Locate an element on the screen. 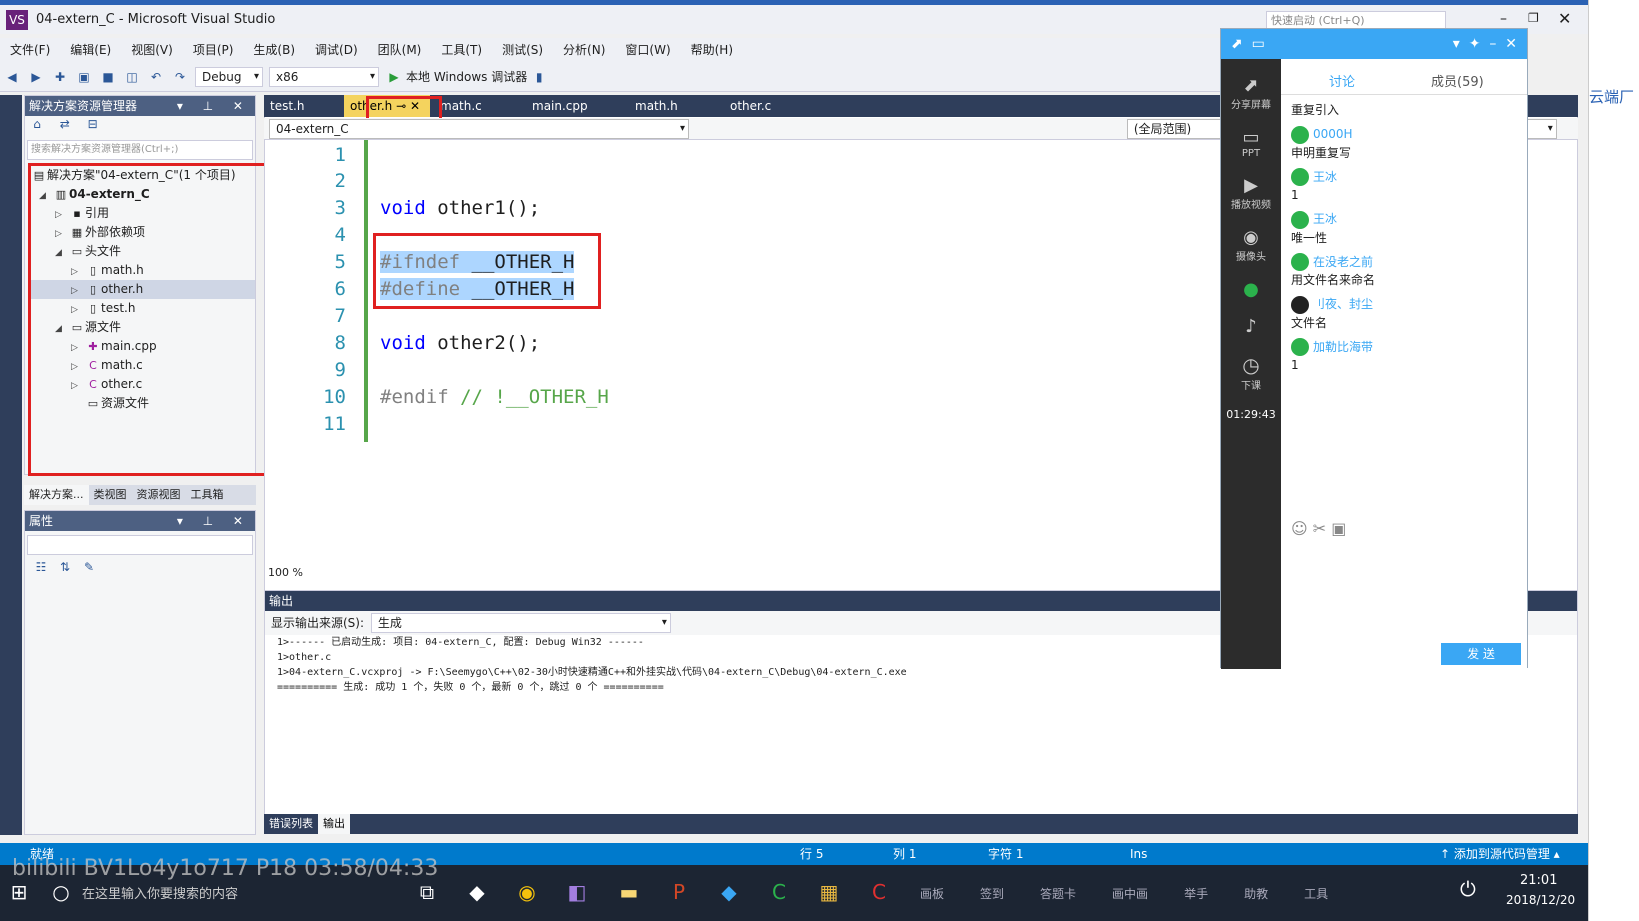 This screenshot has height=921, width=1639. ppt-button: ▭ PPT is located at coordinates (1251, 143).